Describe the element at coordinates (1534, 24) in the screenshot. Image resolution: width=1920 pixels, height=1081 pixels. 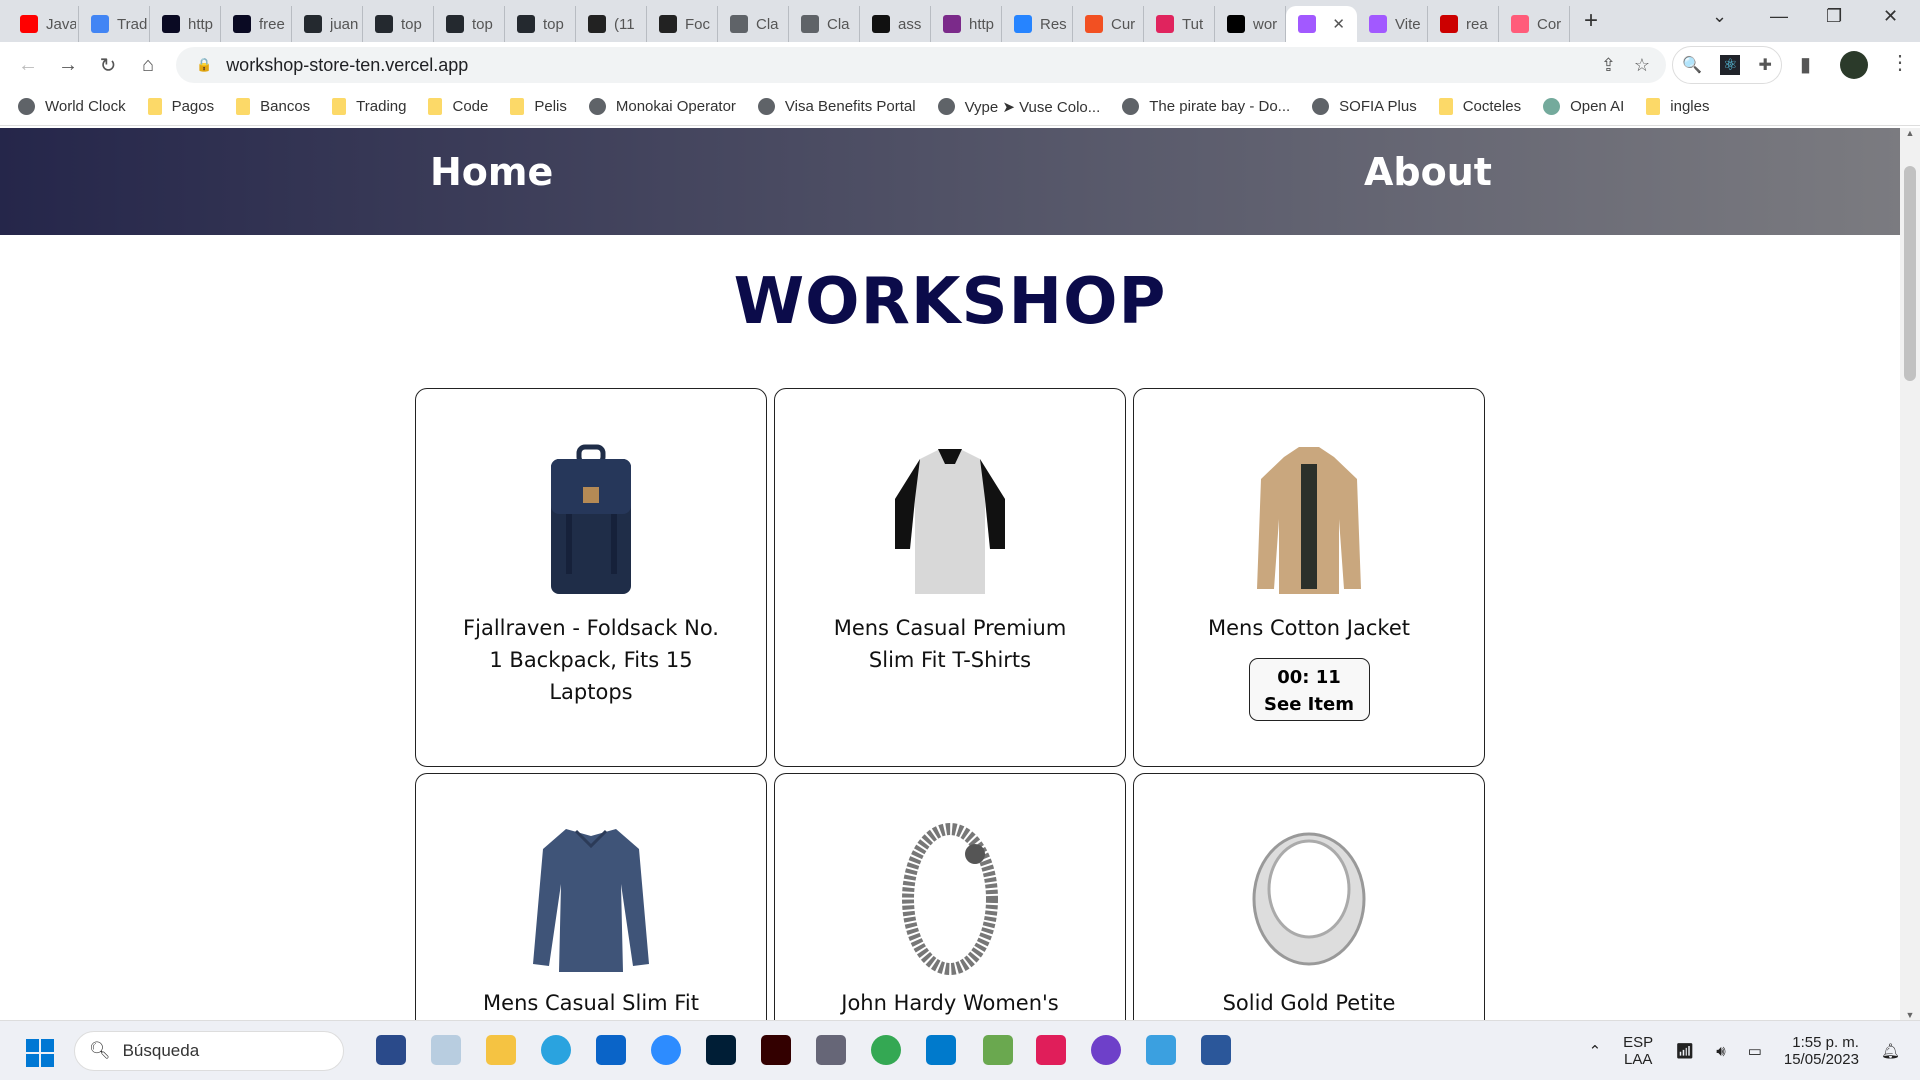
I see `browser-tab: Cor` at that location.